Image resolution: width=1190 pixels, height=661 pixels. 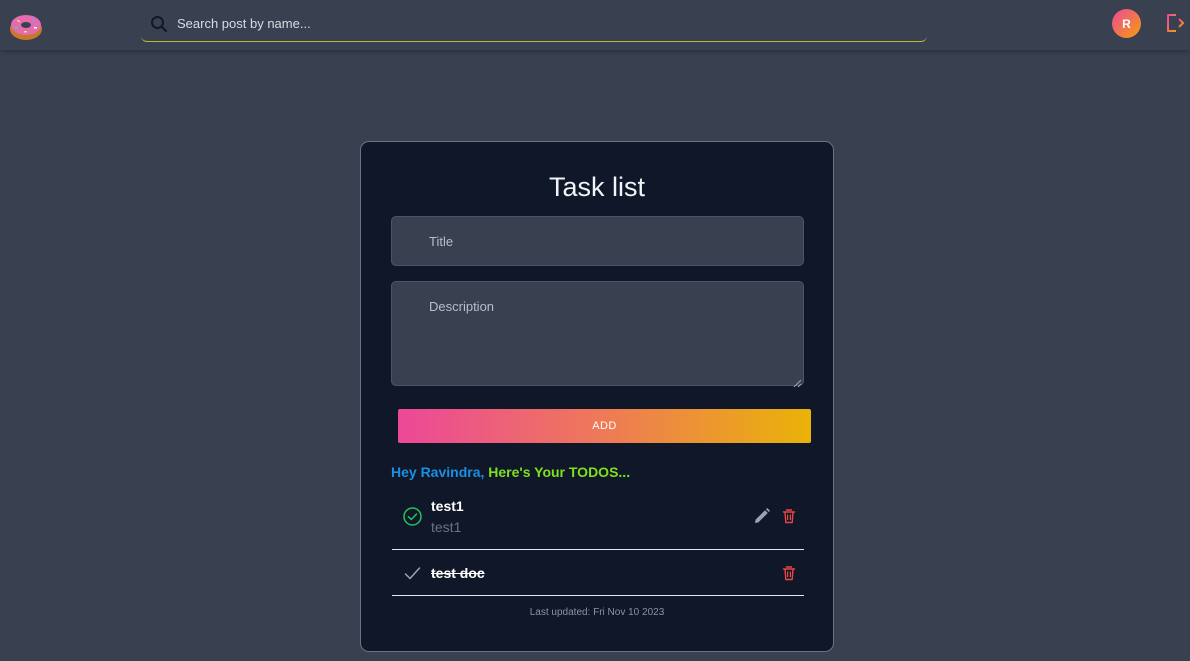 What do you see at coordinates (26, 26) in the screenshot?
I see `donut-icon` at bounding box center [26, 26].